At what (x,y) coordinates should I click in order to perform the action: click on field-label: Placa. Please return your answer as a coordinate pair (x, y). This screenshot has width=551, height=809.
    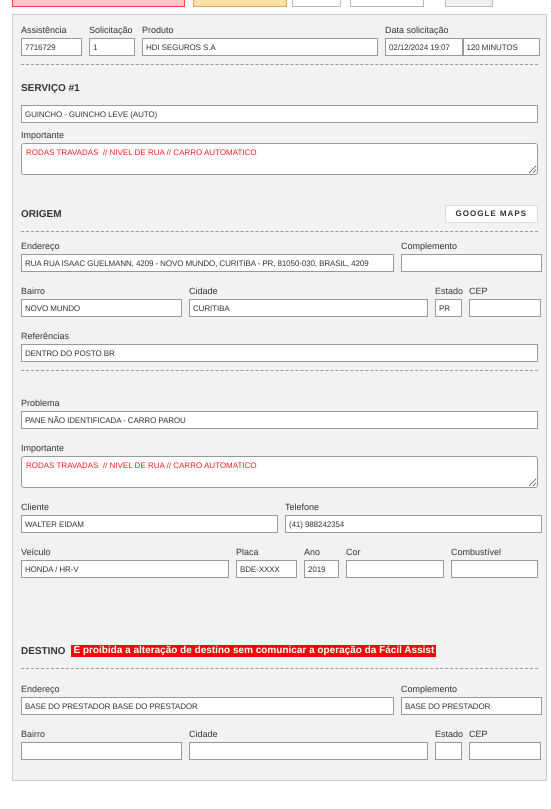
    Looking at the image, I should click on (248, 552).